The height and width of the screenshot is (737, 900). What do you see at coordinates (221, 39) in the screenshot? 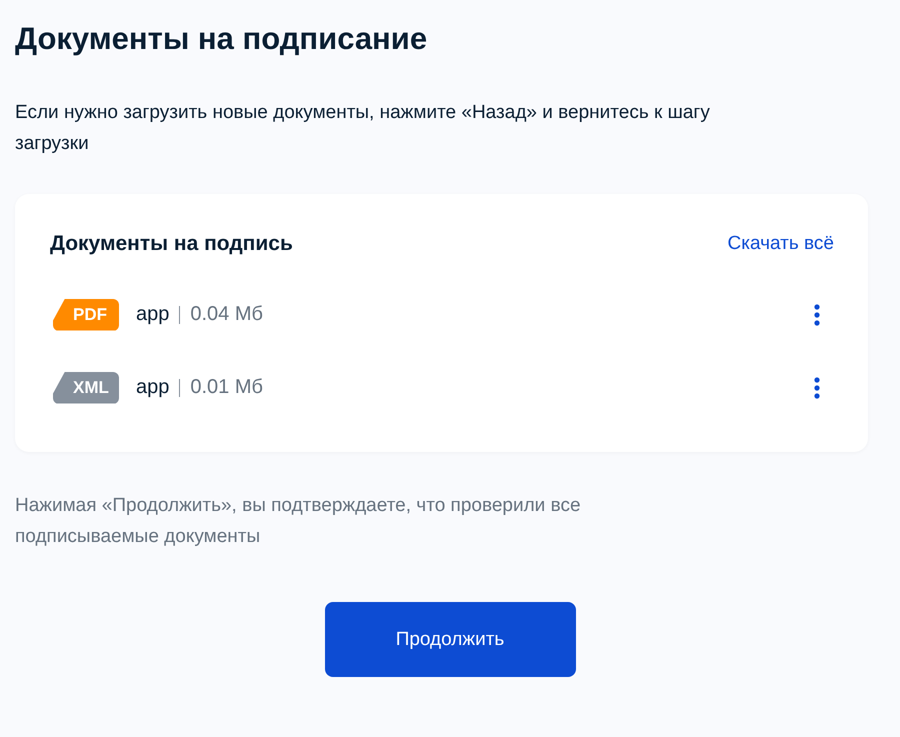
I see `page-title: Документы на подписание` at bounding box center [221, 39].